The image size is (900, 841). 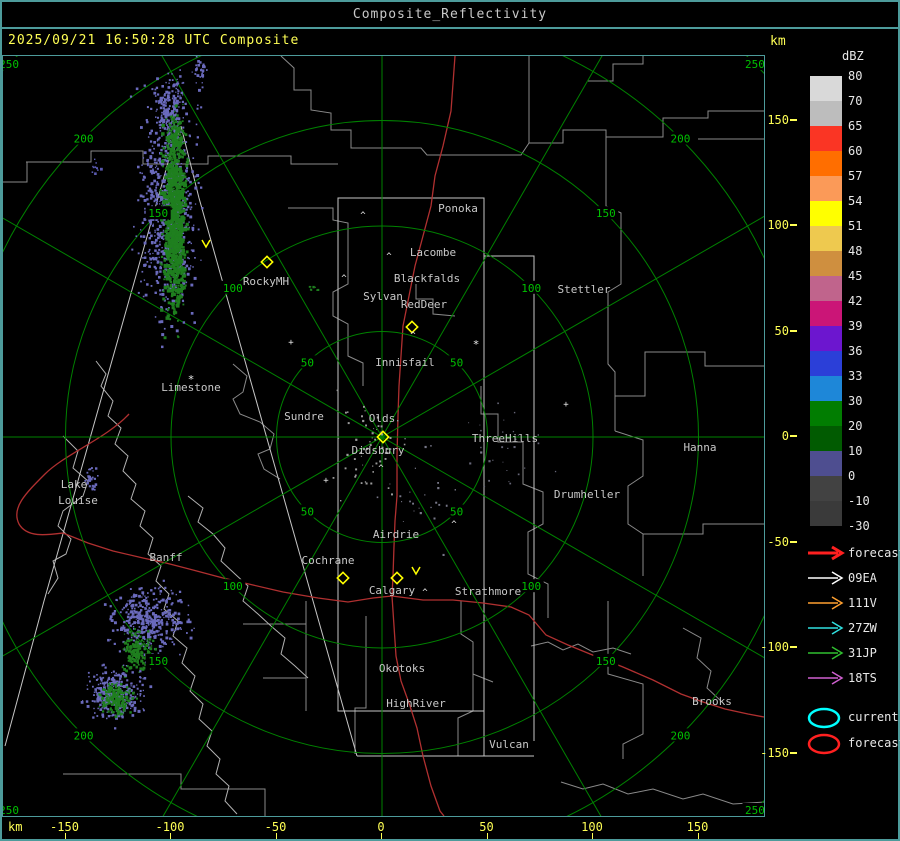 What do you see at coordinates (699, 447) in the screenshot?
I see `city-label-hanna: Hanna` at bounding box center [699, 447].